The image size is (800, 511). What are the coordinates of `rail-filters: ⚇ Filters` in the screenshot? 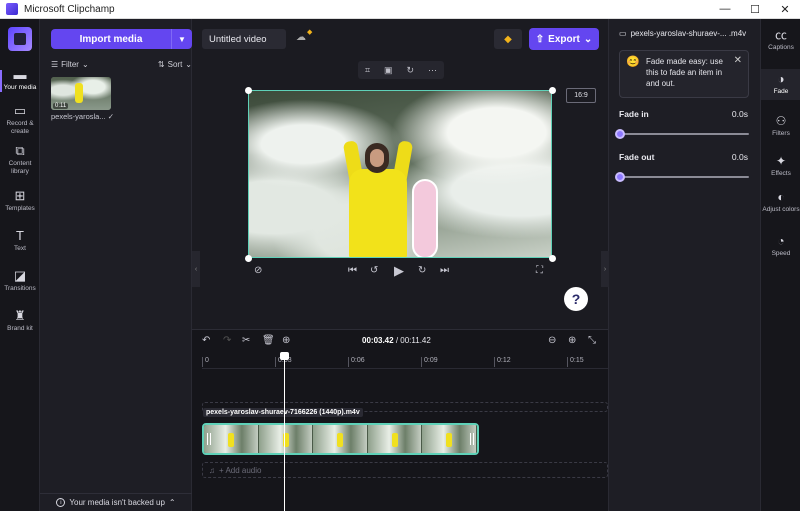 It's located at (780, 126).